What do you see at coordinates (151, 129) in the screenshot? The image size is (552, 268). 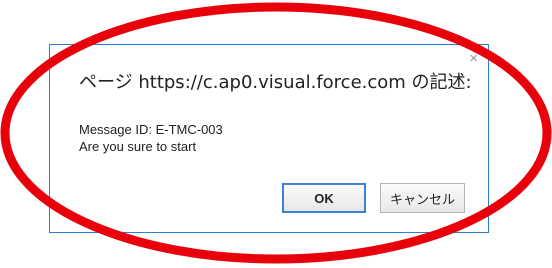 I see `message-id-text: Message ID: E-TMC-003` at bounding box center [151, 129].